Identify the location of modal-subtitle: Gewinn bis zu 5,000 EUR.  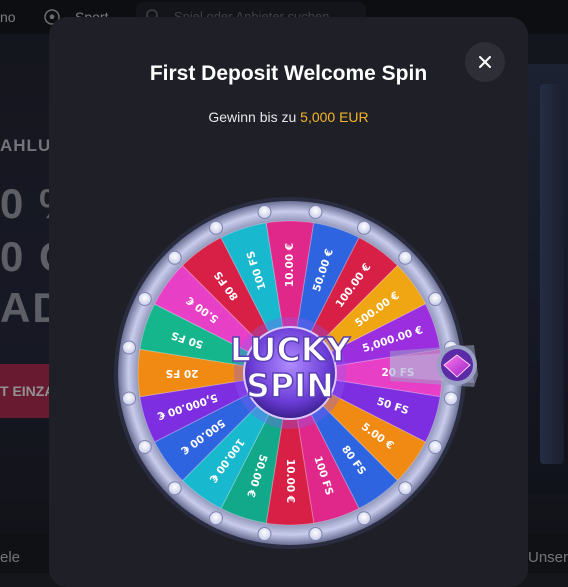
(288, 117).